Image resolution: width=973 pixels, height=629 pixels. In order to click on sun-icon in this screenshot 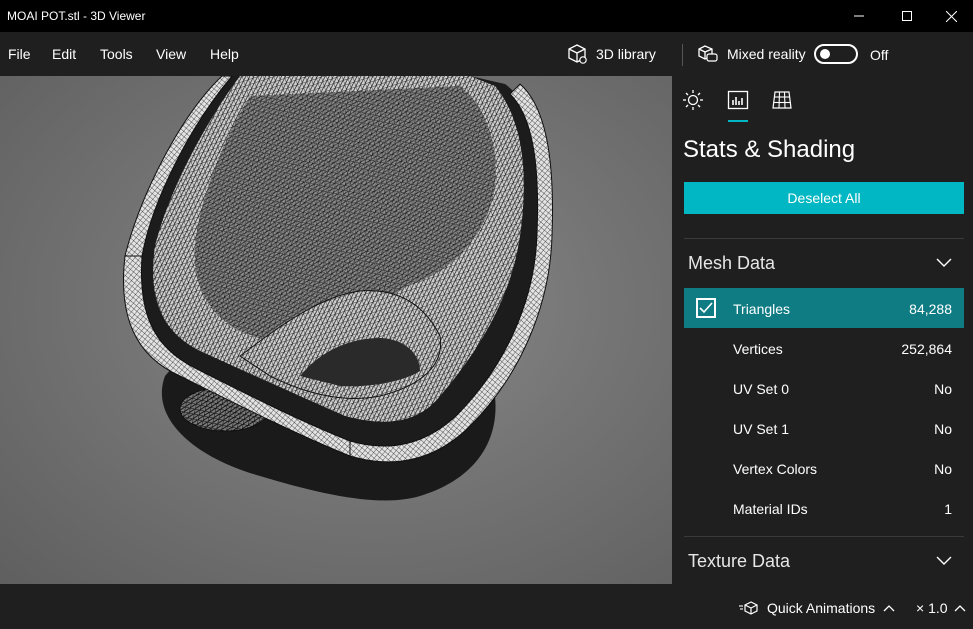, I will do `click(693, 100)`.